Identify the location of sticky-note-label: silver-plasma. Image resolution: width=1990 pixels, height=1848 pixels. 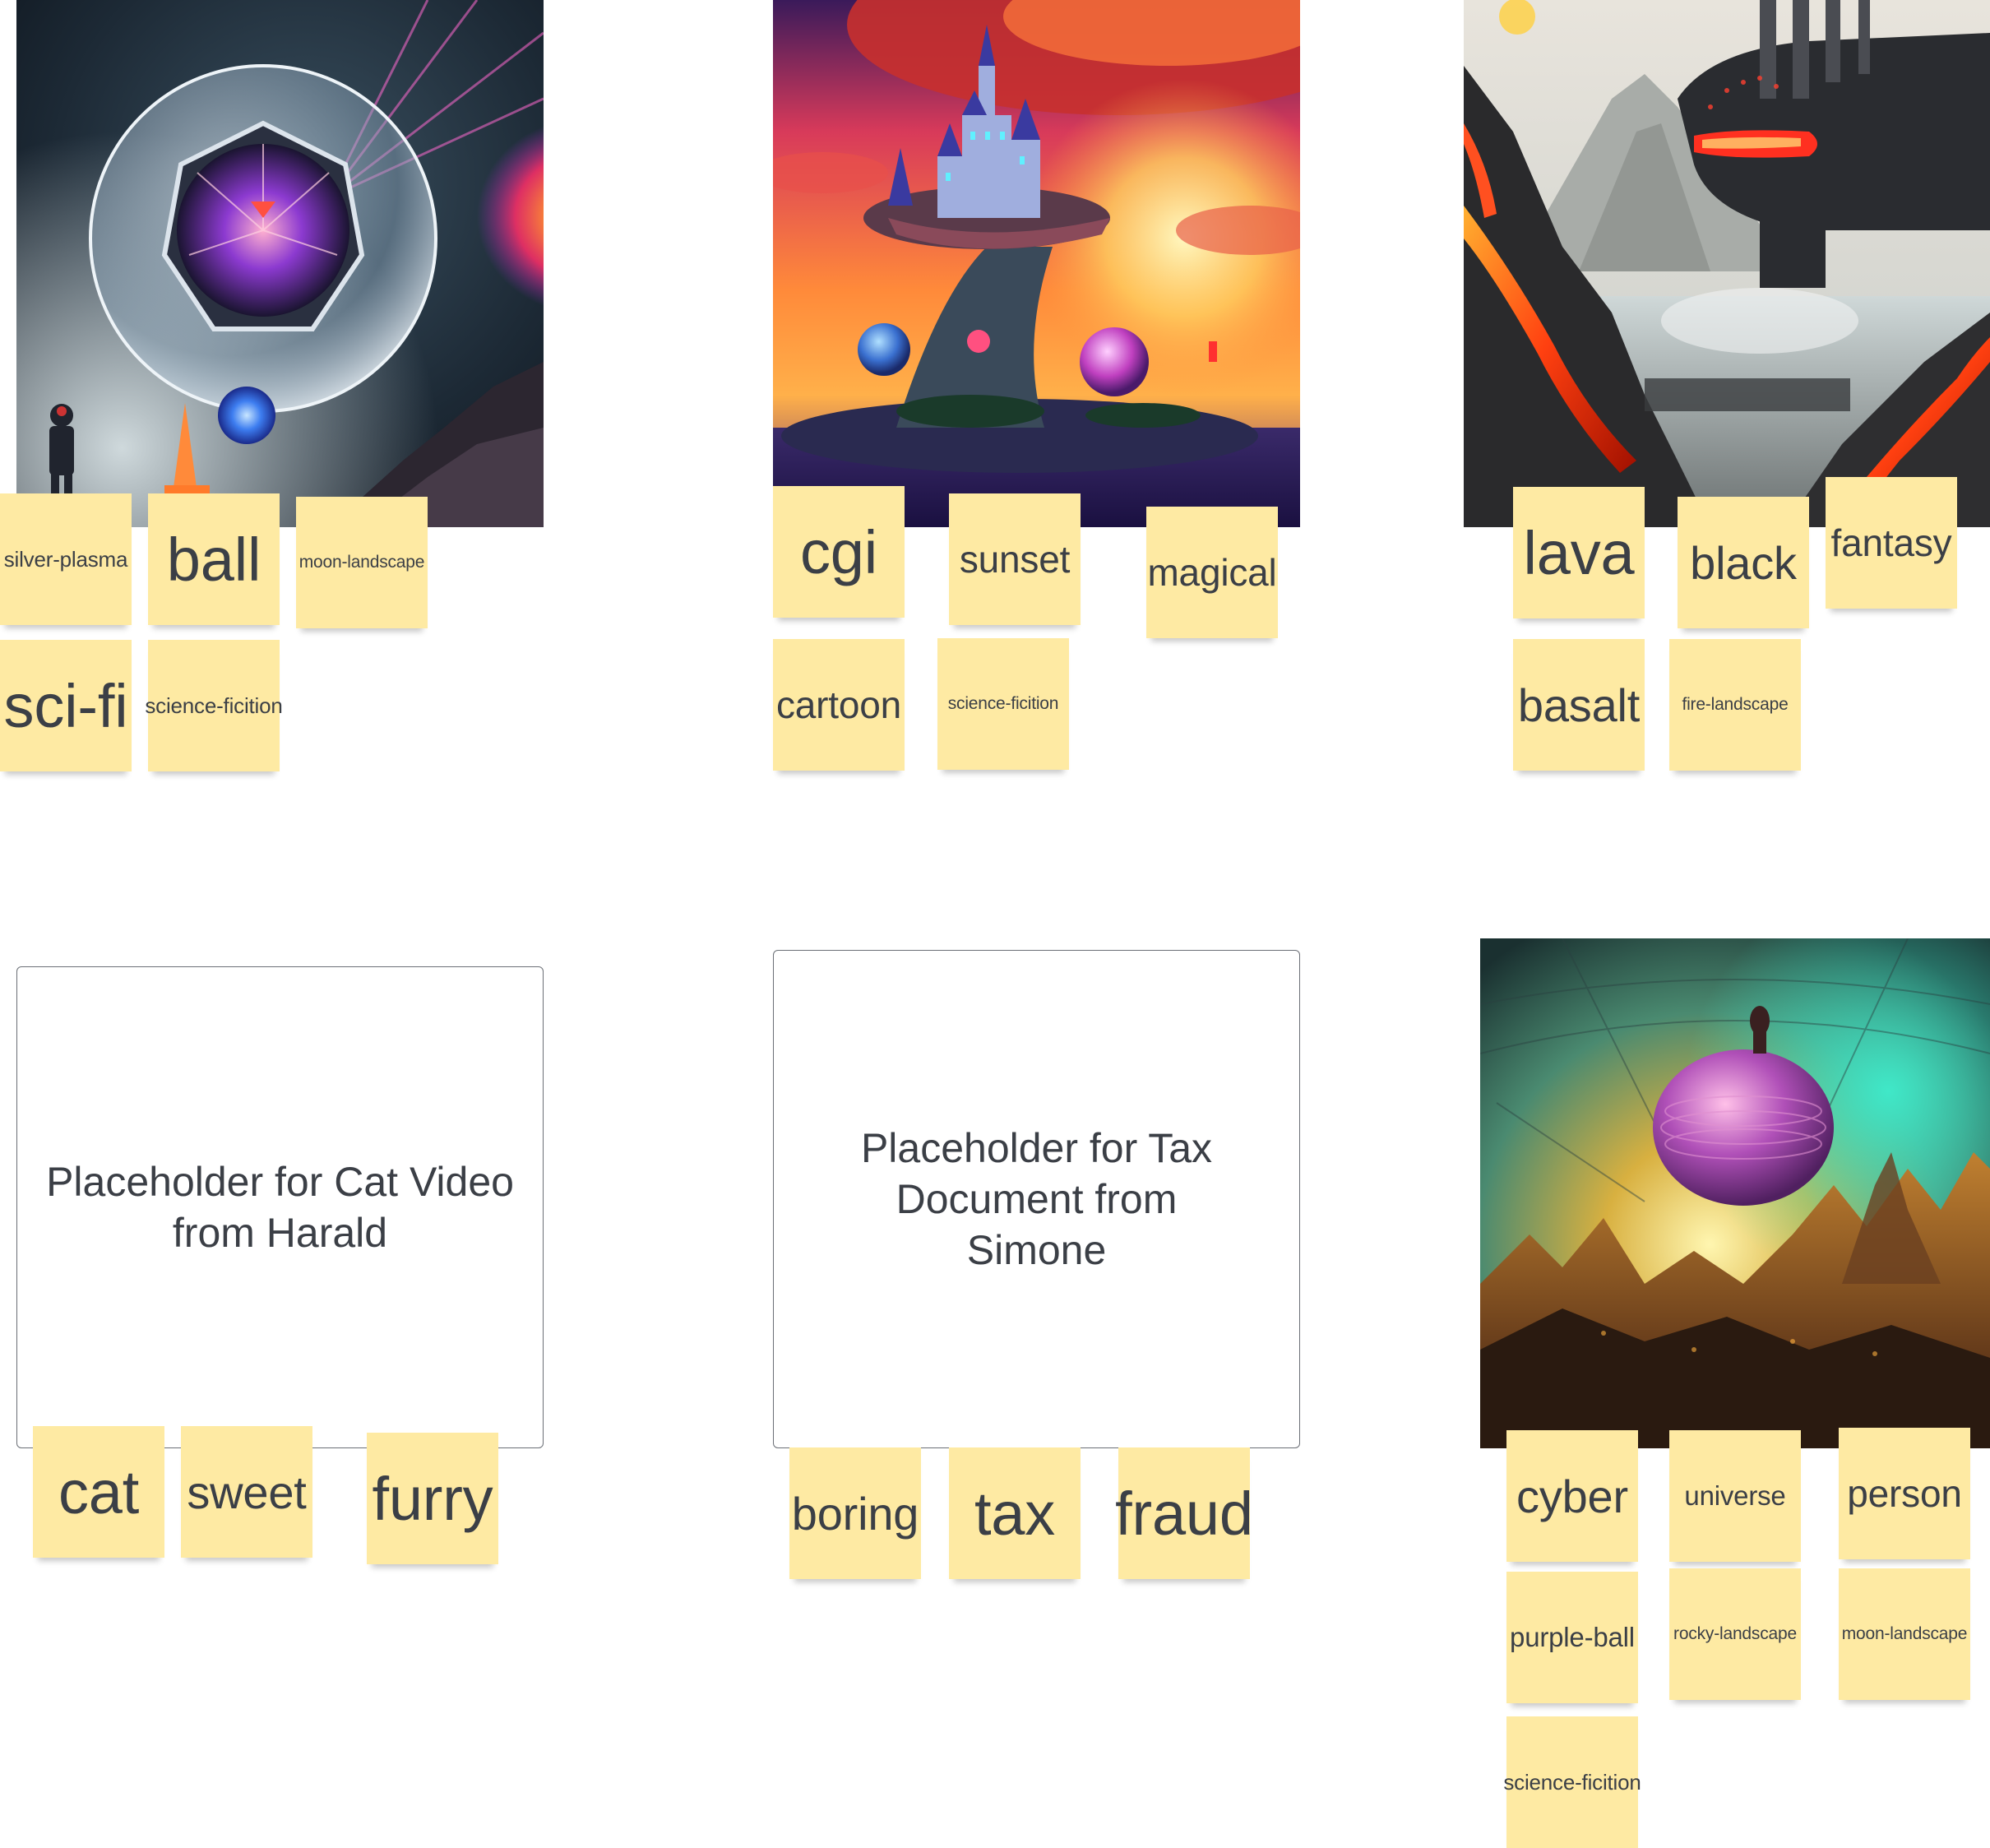
(65, 559).